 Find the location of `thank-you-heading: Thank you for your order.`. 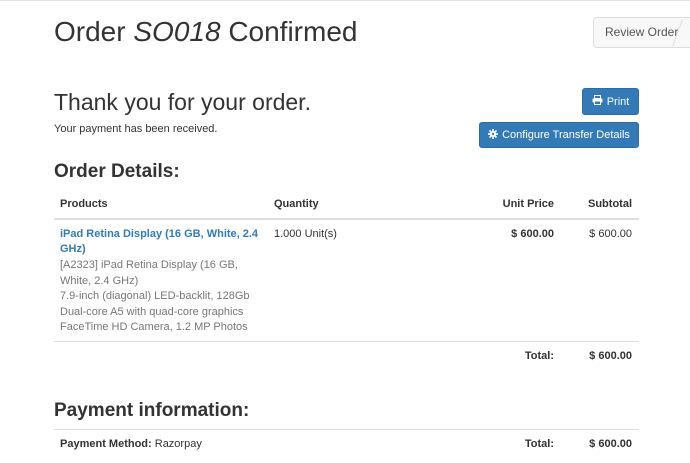

thank-you-heading: Thank you for your order. is located at coordinates (182, 102).